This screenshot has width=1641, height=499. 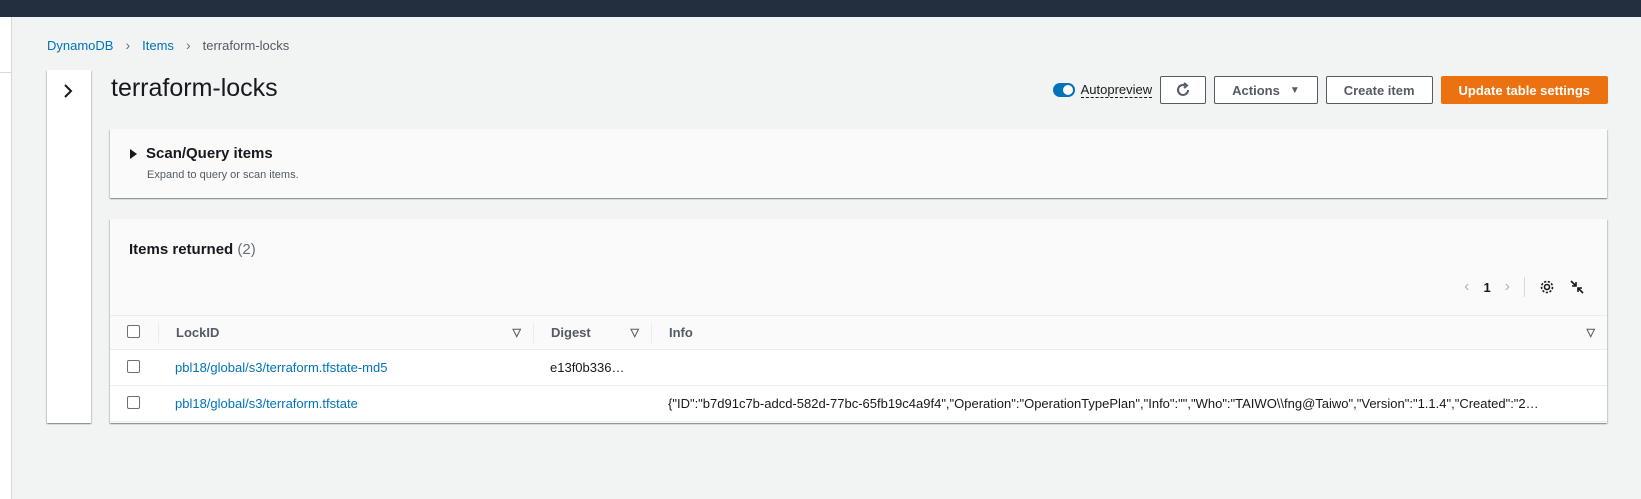 I want to click on nav-divider, so click(x=5, y=72).